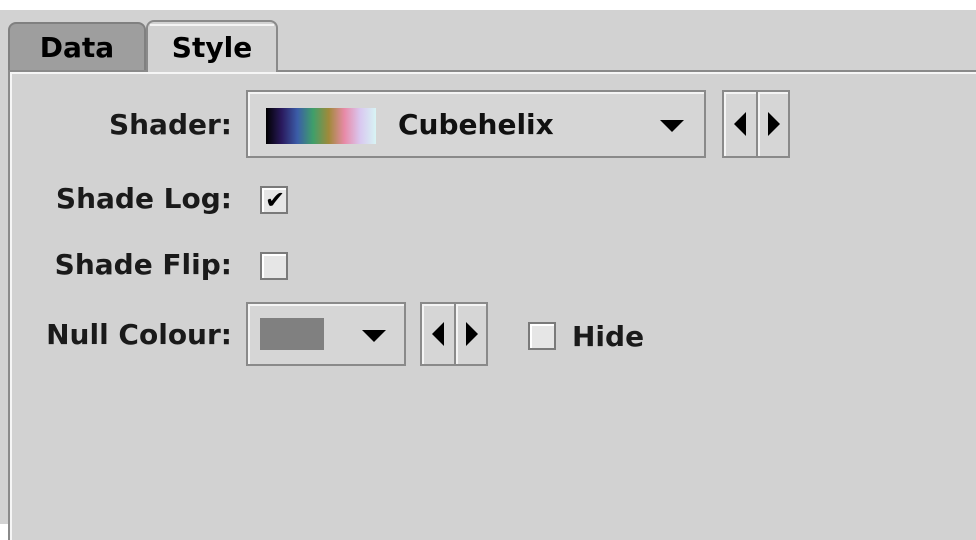 This screenshot has width=976, height=540. I want to click on tab-style: Style, so click(212, 46).